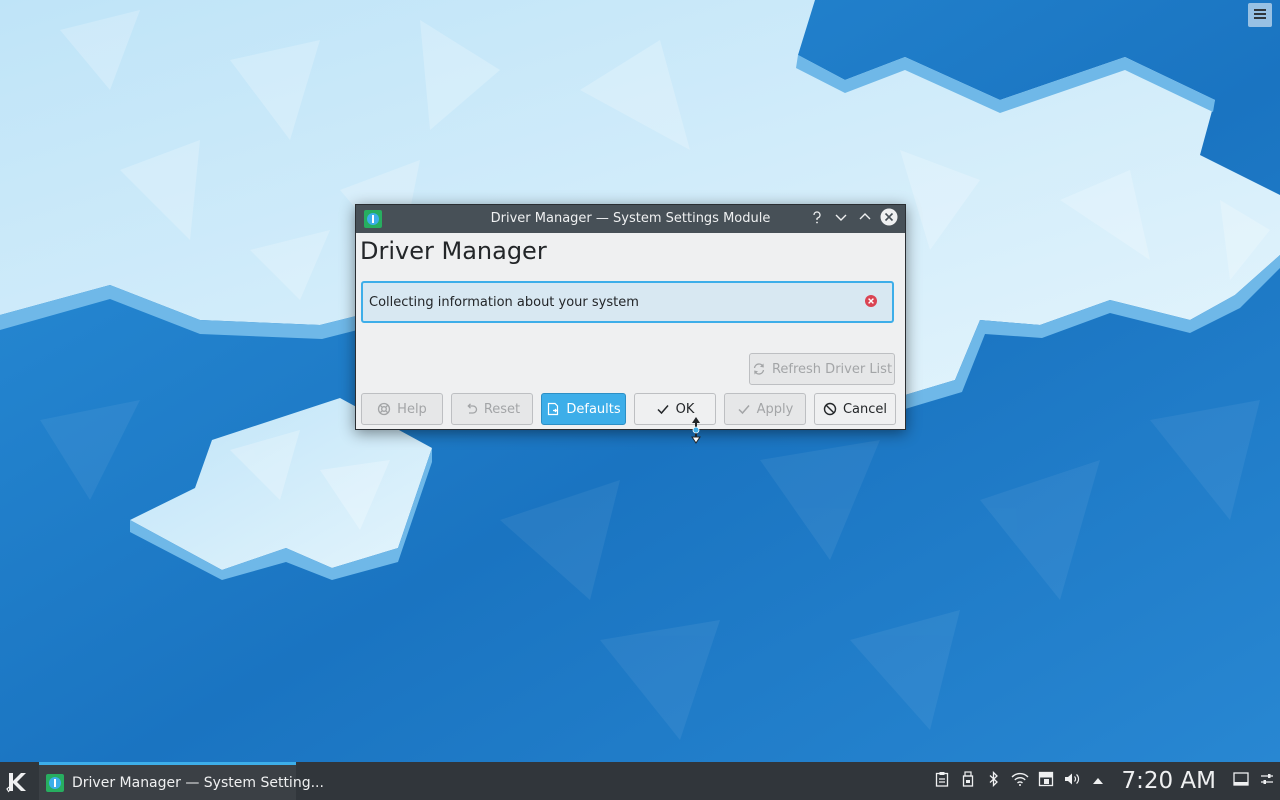 The height and width of the screenshot is (800, 1280). Describe the element at coordinates (775, 409) in the screenshot. I see `apply-label: Apply` at that location.